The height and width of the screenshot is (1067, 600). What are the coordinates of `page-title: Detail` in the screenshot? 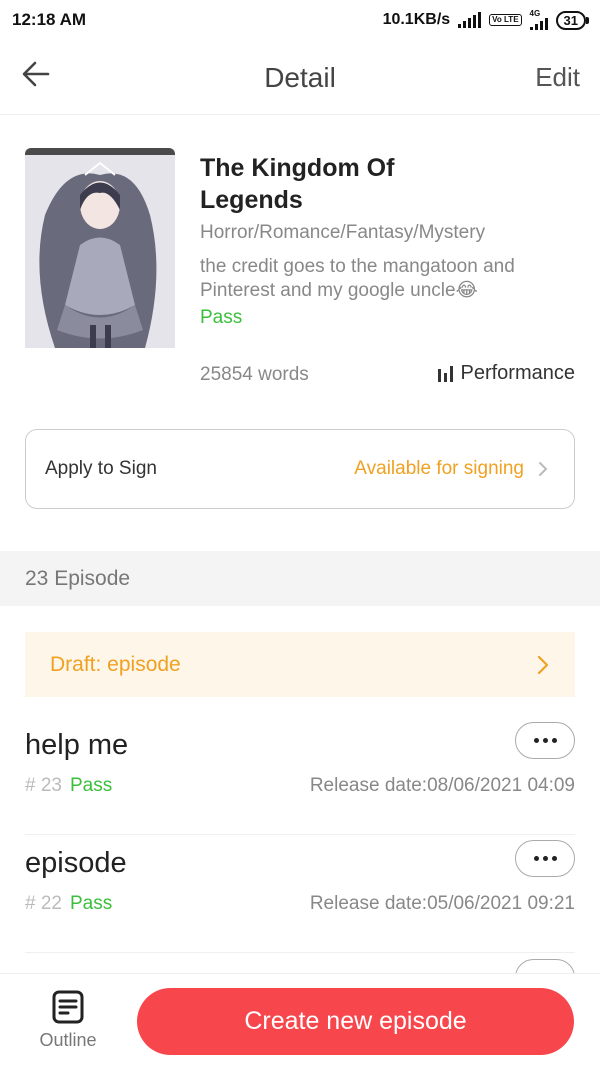 It's located at (300, 77).